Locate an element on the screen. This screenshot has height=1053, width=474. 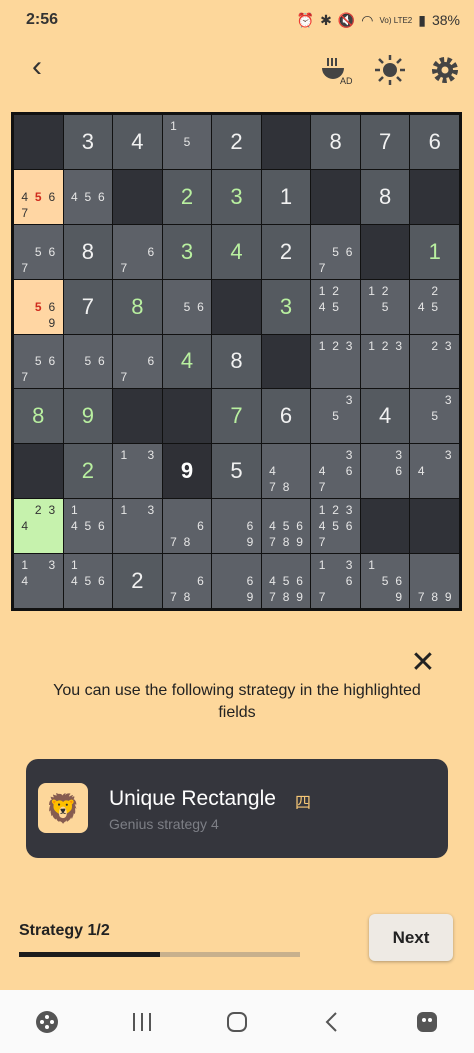
cell-r8c9 is located at coordinates (434, 526).